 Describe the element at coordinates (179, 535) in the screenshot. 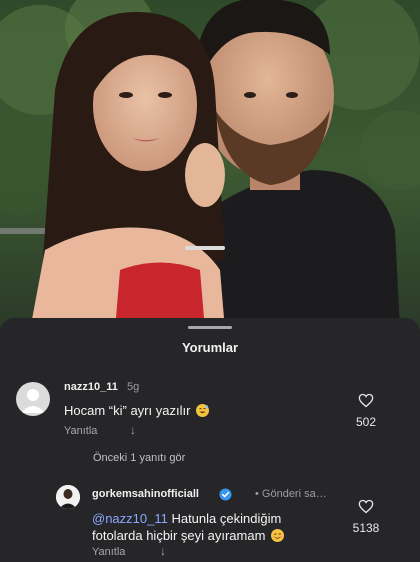

I see `comment-body-line2: fotolarda hiçbir şeyi ayıramam` at that location.